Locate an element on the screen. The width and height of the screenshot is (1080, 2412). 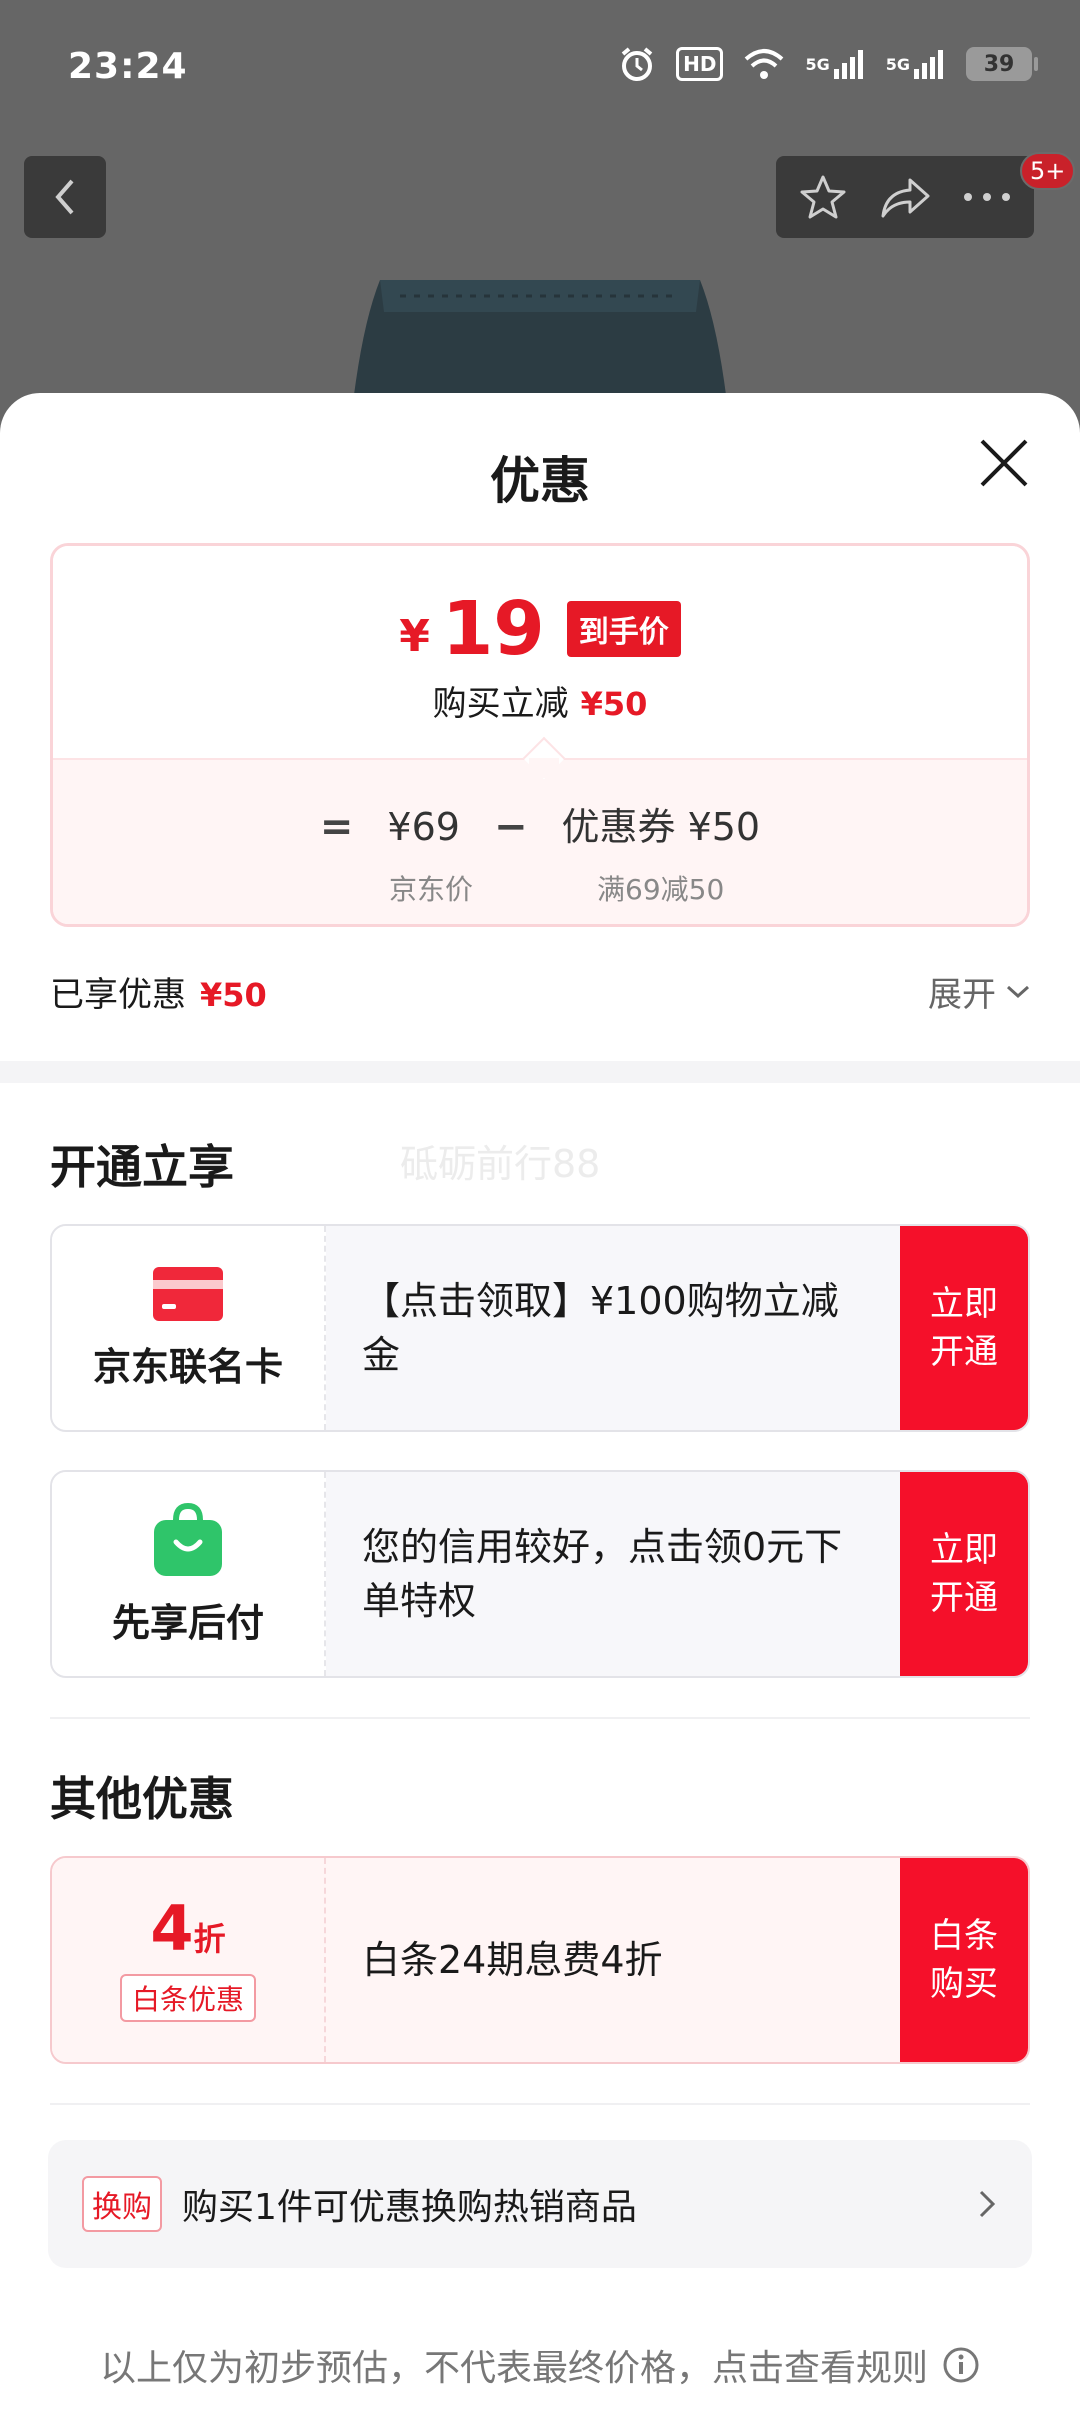
status-icons: HD 5G 5G 39 is located at coordinates (828, 64).